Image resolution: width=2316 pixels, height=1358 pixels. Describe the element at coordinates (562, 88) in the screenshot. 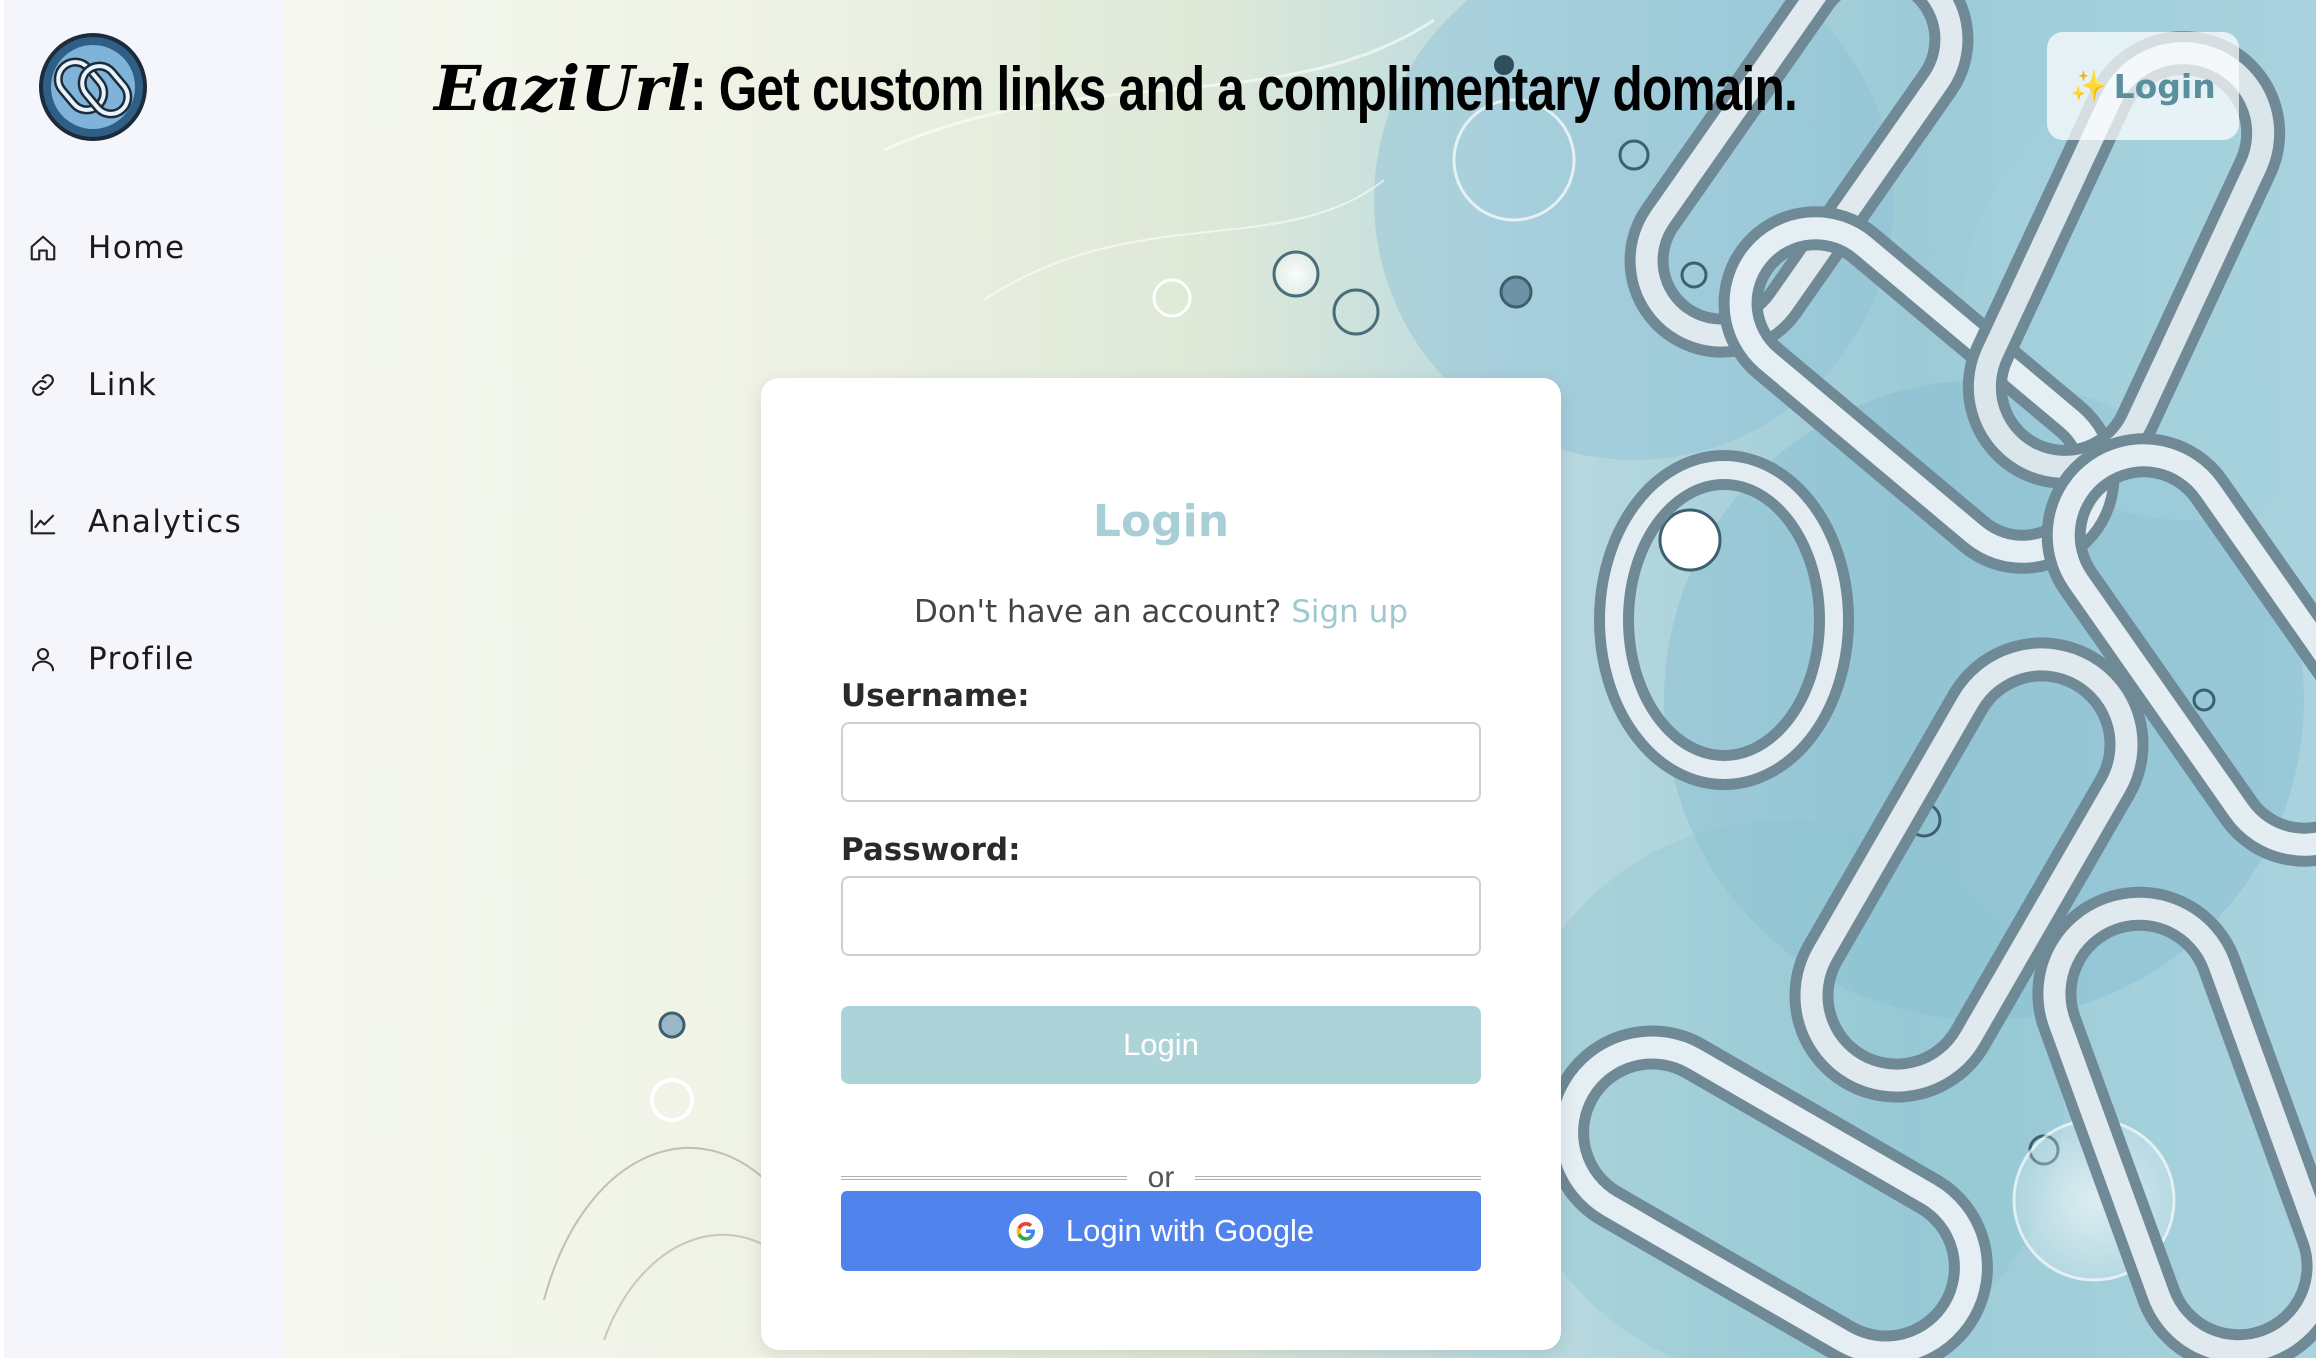

I see `brand-name: EaziUrl` at that location.